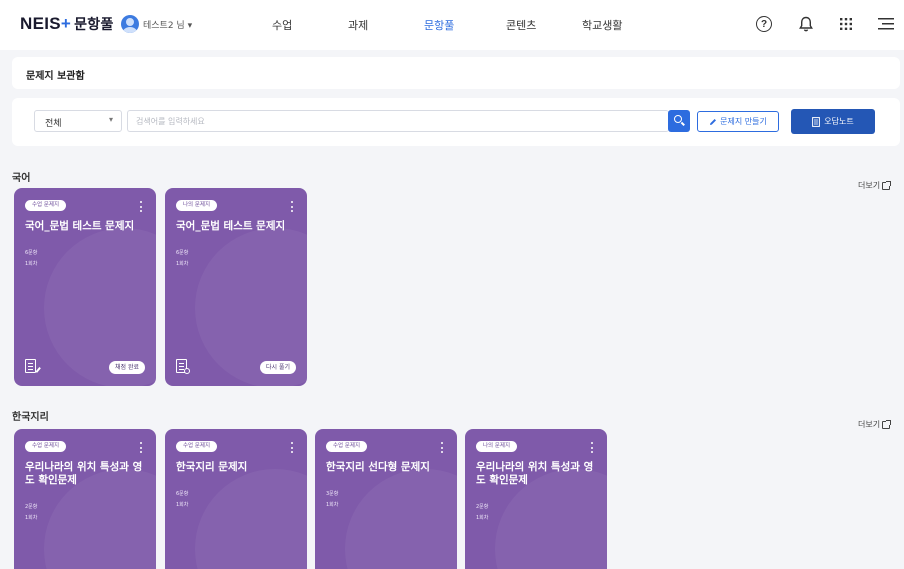 The image size is (904, 569). What do you see at coordinates (332, 494) in the screenshot?
I see `card-question-count: 3문항` at bounding box center [332, 494].